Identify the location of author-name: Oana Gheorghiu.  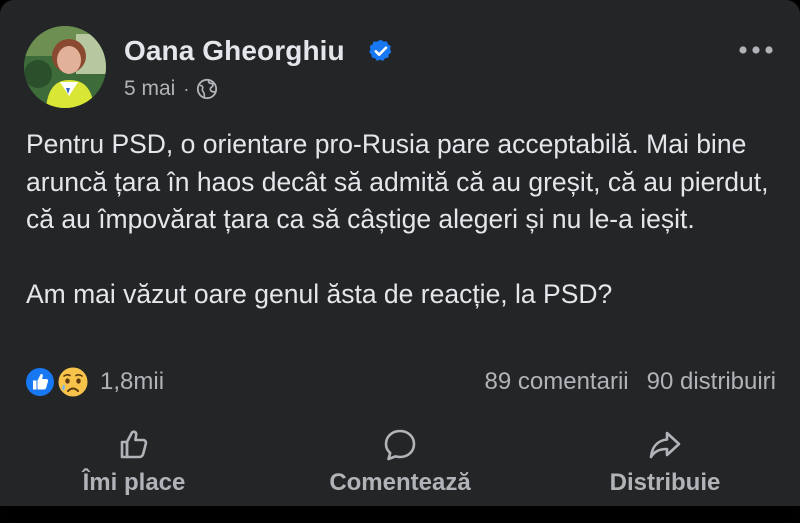
(234, 51).